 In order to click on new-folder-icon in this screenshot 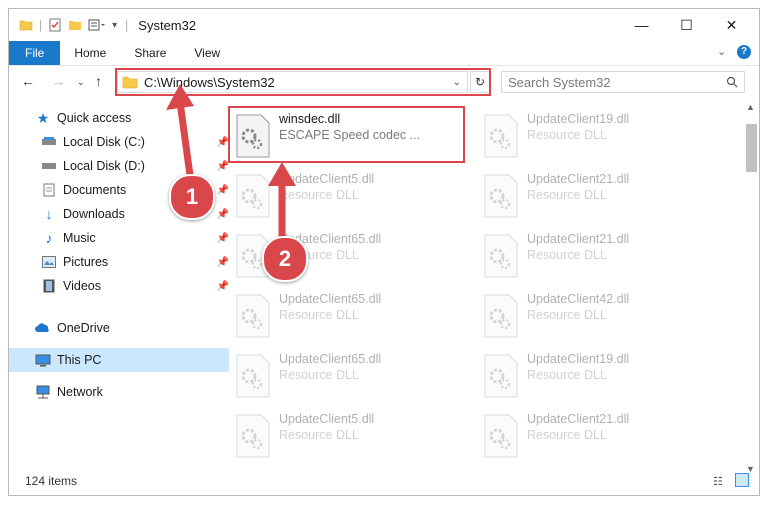, I will do `click(75, 25)`.